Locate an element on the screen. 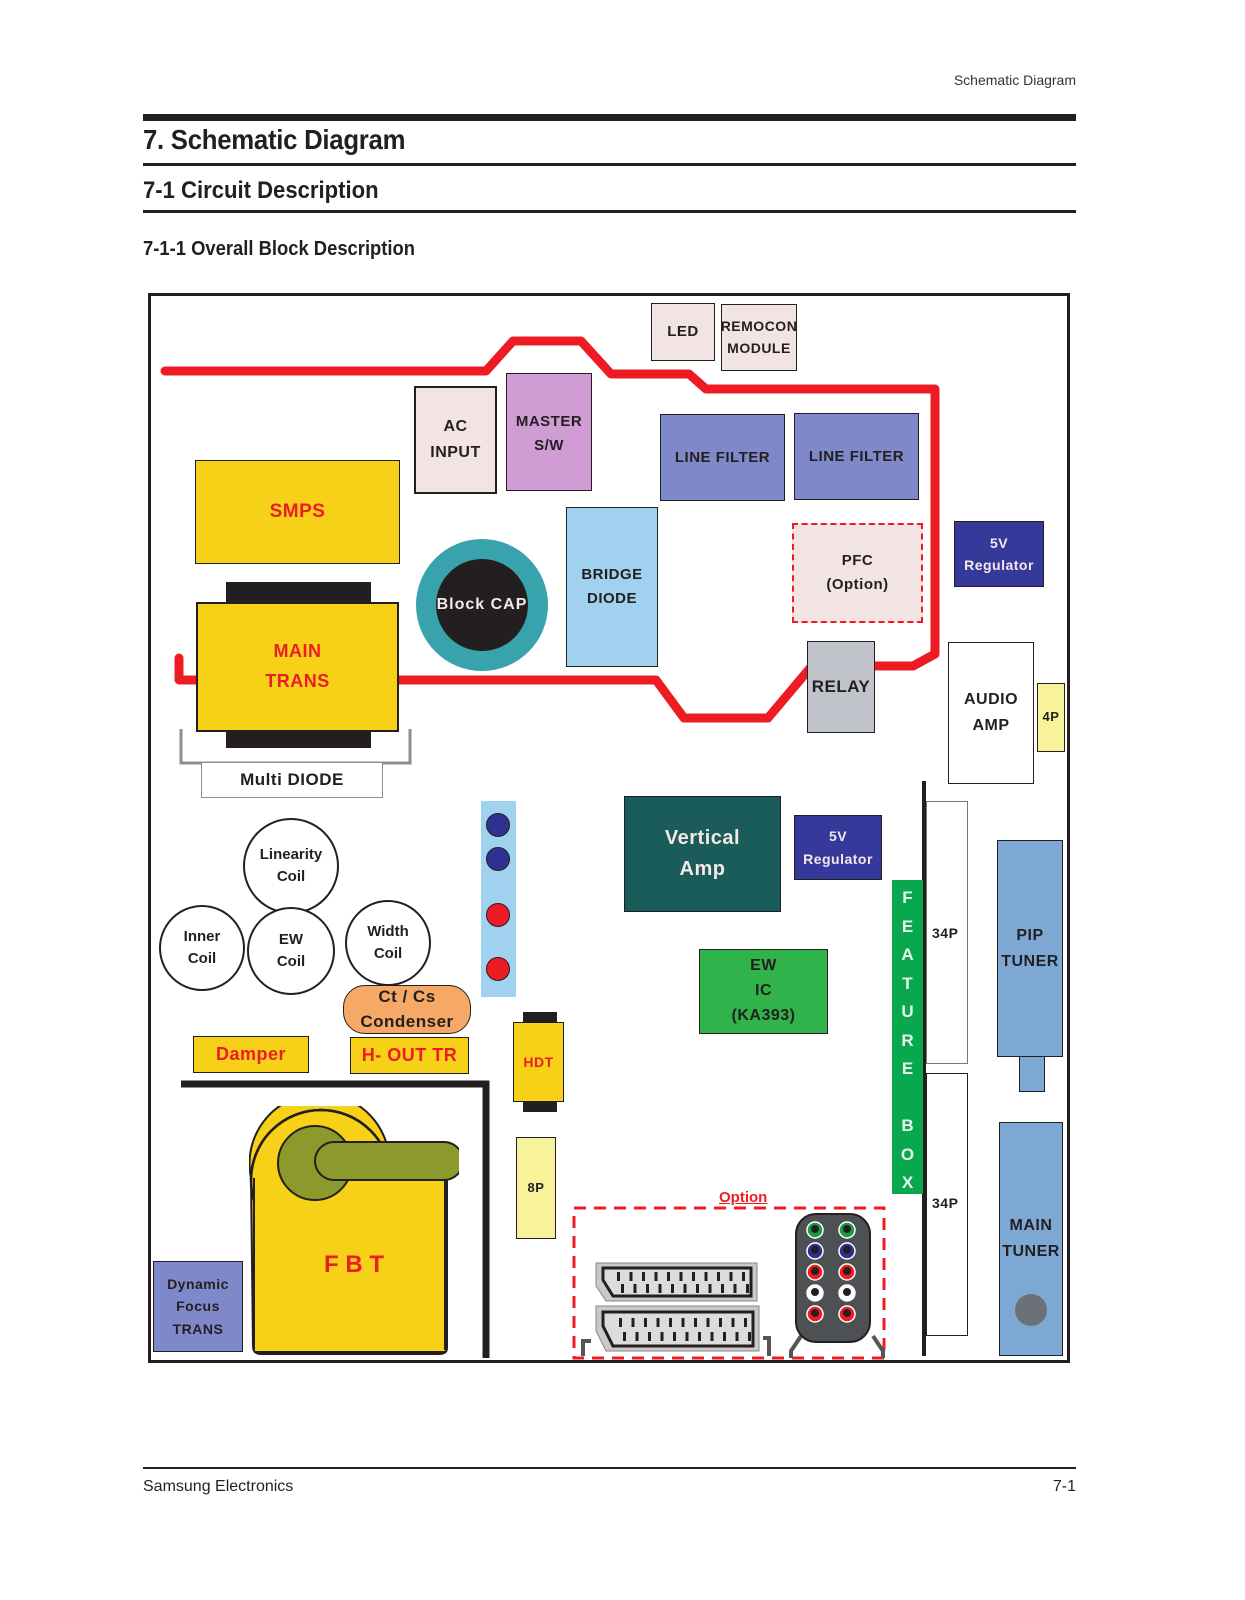 The height and width of the screenshot is (1600, 1245). main-trans-block: MAIN TRANS is located at coordinates (297, 667).